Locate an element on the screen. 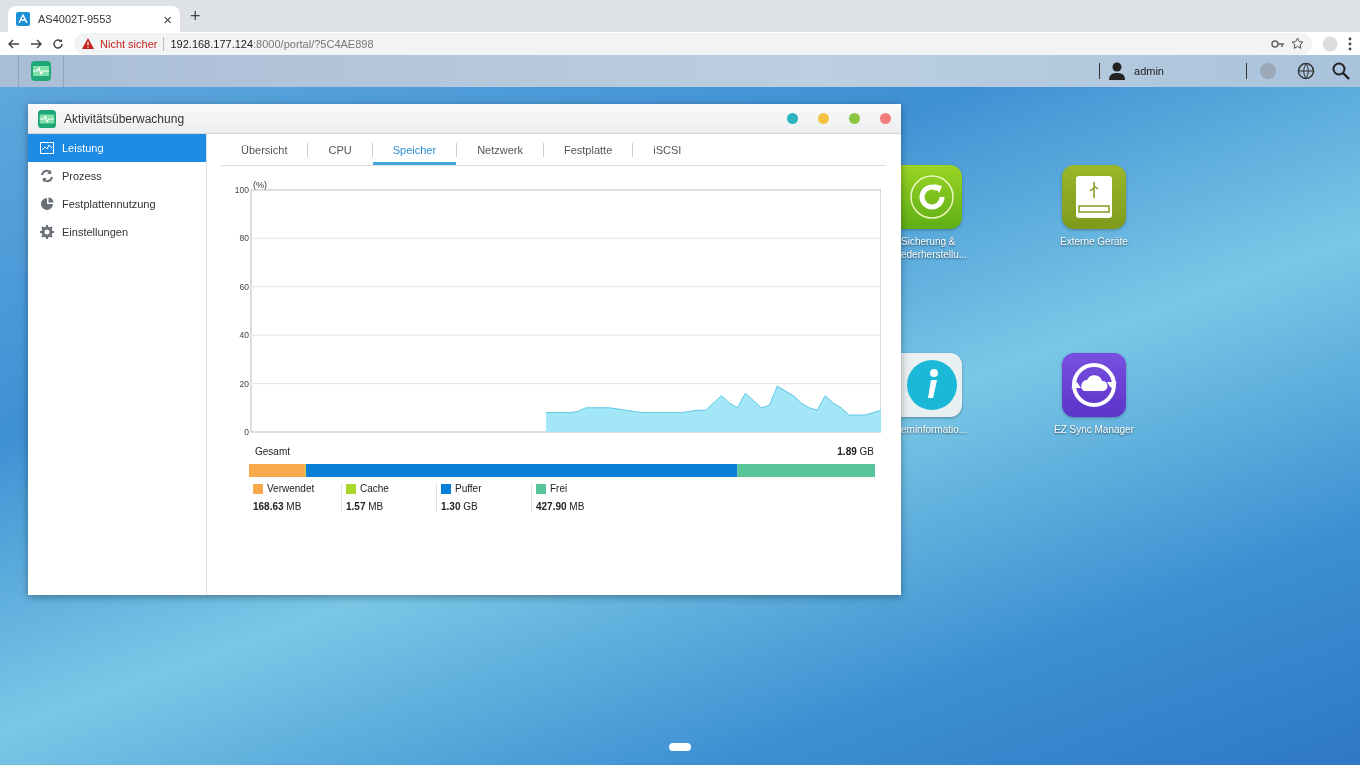 The image size is (1360, 765). window-dot is located at coordinates (792, 118).